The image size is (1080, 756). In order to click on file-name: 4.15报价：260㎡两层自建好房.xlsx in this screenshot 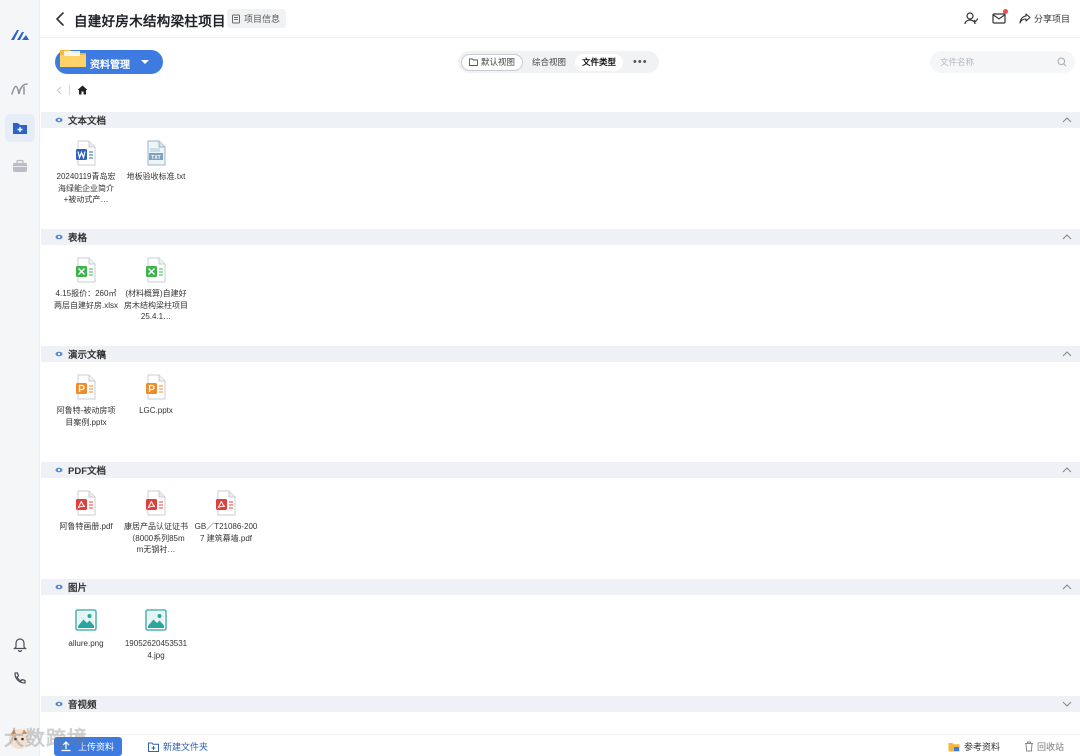, I will do `click(86, 299)`.